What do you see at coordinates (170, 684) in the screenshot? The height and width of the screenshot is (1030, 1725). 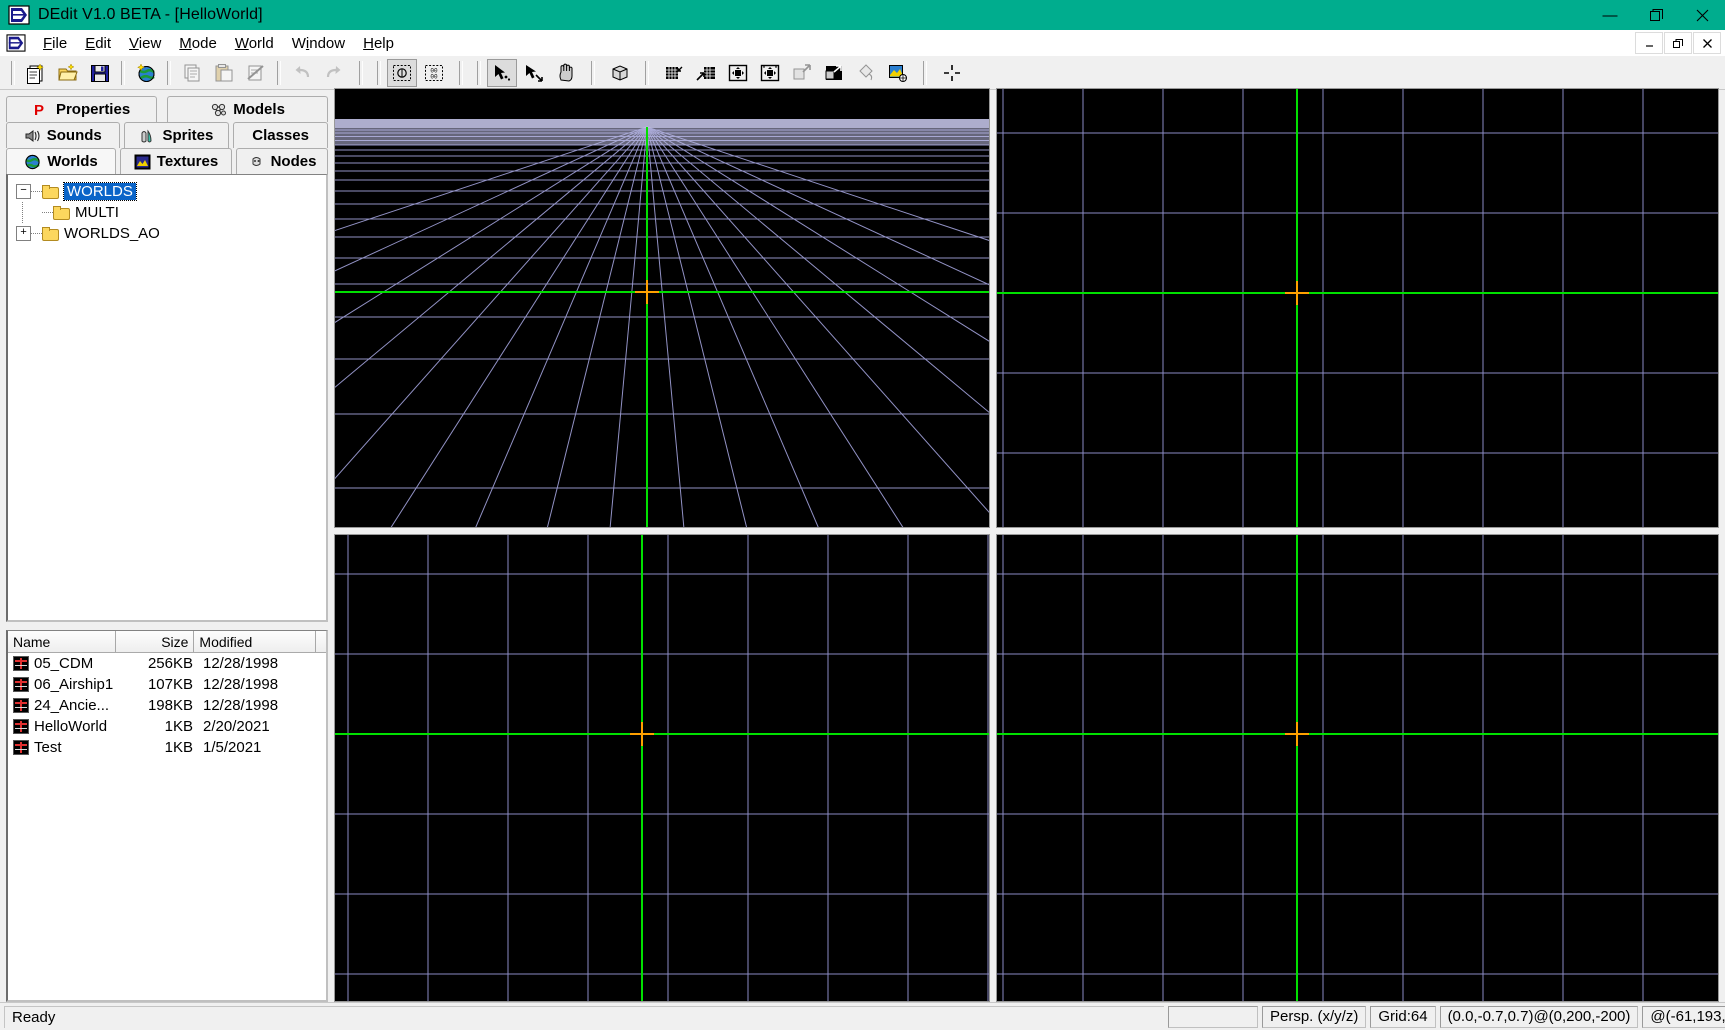 I see `file-size: 107KB` at bounding box center [170, 684].